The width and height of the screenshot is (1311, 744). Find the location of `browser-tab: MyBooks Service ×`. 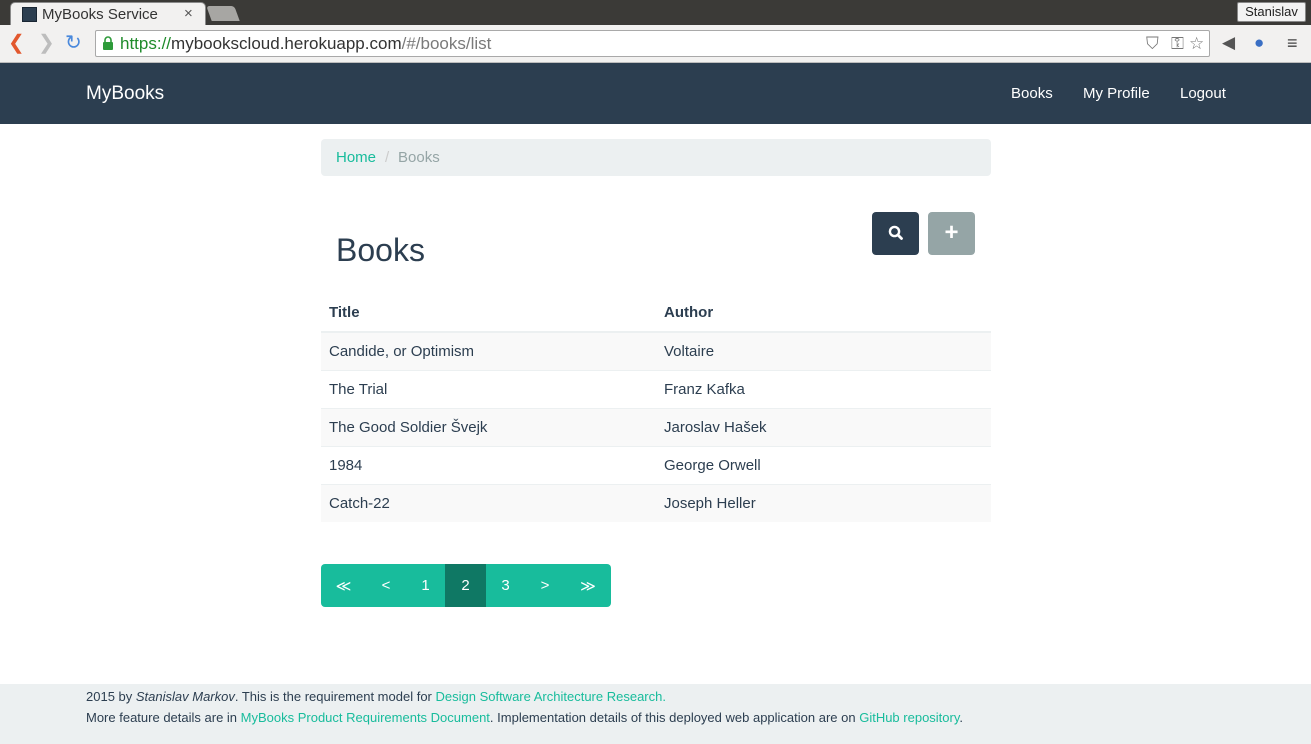

browser-tab: MyBooks Service × is located at coordinates (108, 13).